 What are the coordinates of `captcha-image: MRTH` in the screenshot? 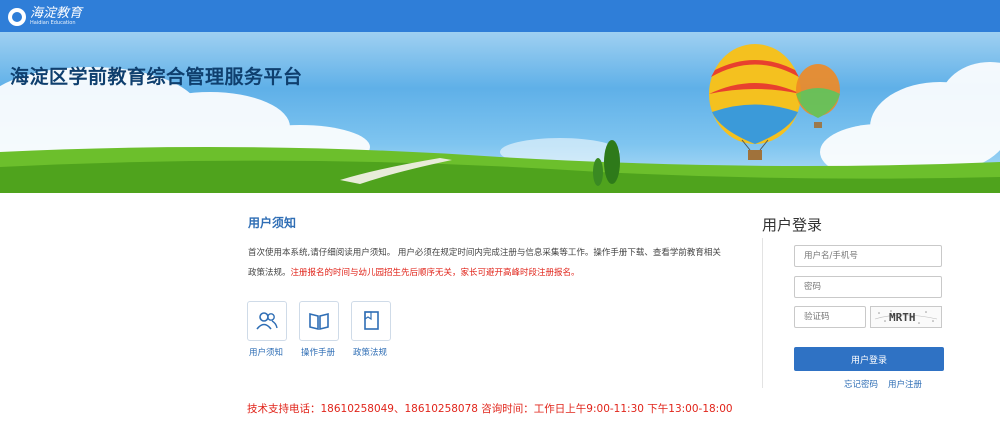 It's located at (906, 317).